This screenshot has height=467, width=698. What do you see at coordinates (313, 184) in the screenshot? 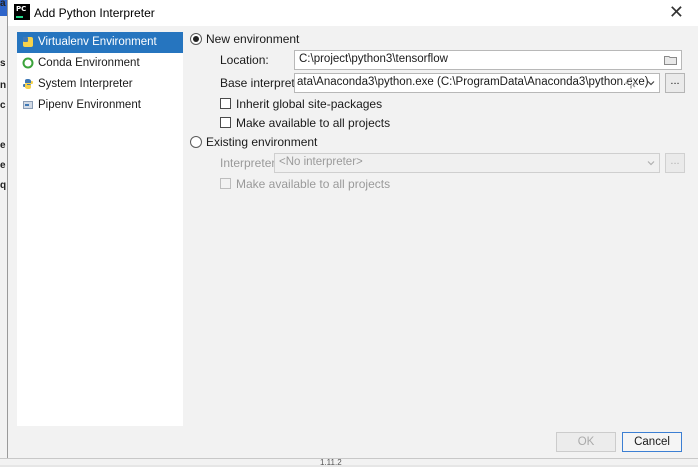
I see `existing-make-available-label: Make available to all projects` at bounding box center [313, 184].